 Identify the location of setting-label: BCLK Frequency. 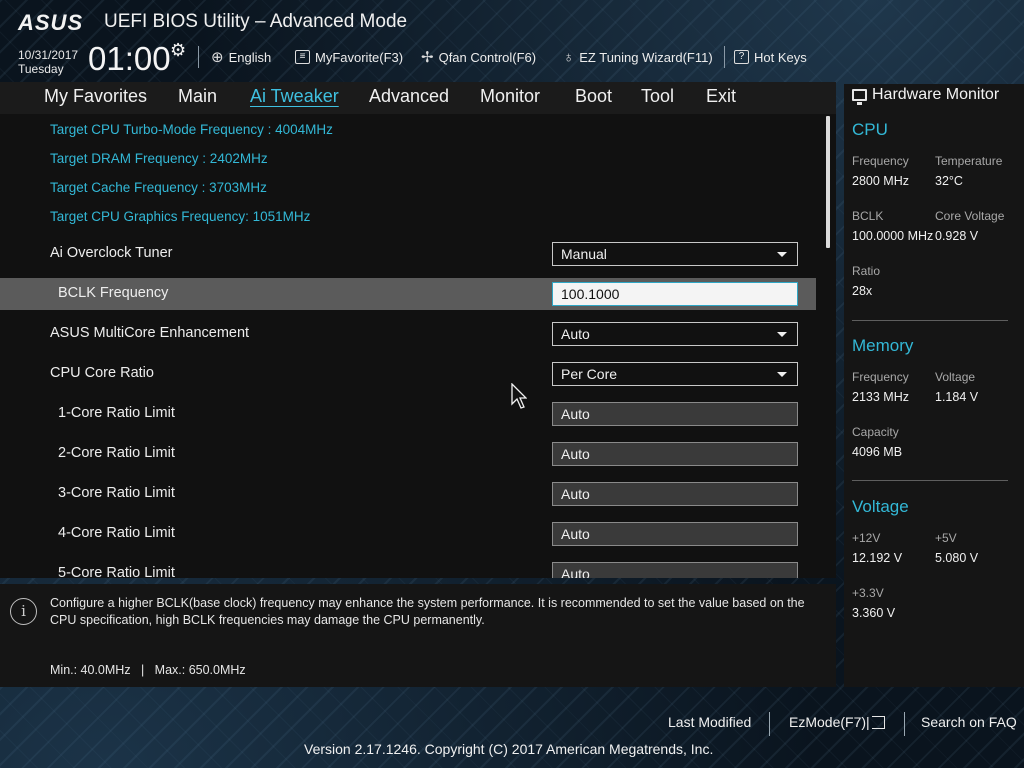
(113, 293).